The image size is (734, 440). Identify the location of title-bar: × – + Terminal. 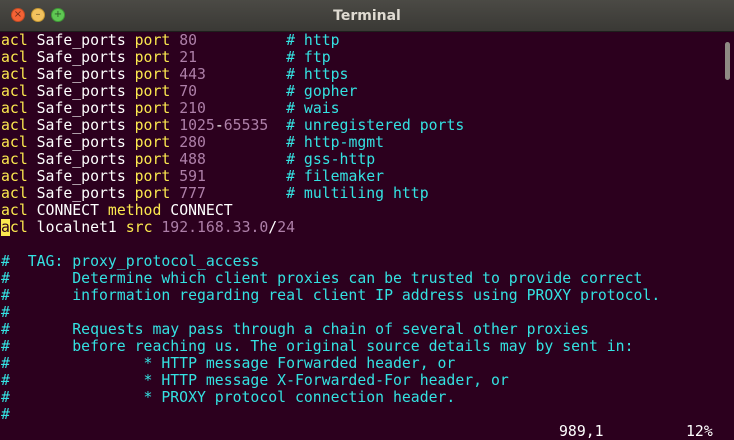
(367, 16).